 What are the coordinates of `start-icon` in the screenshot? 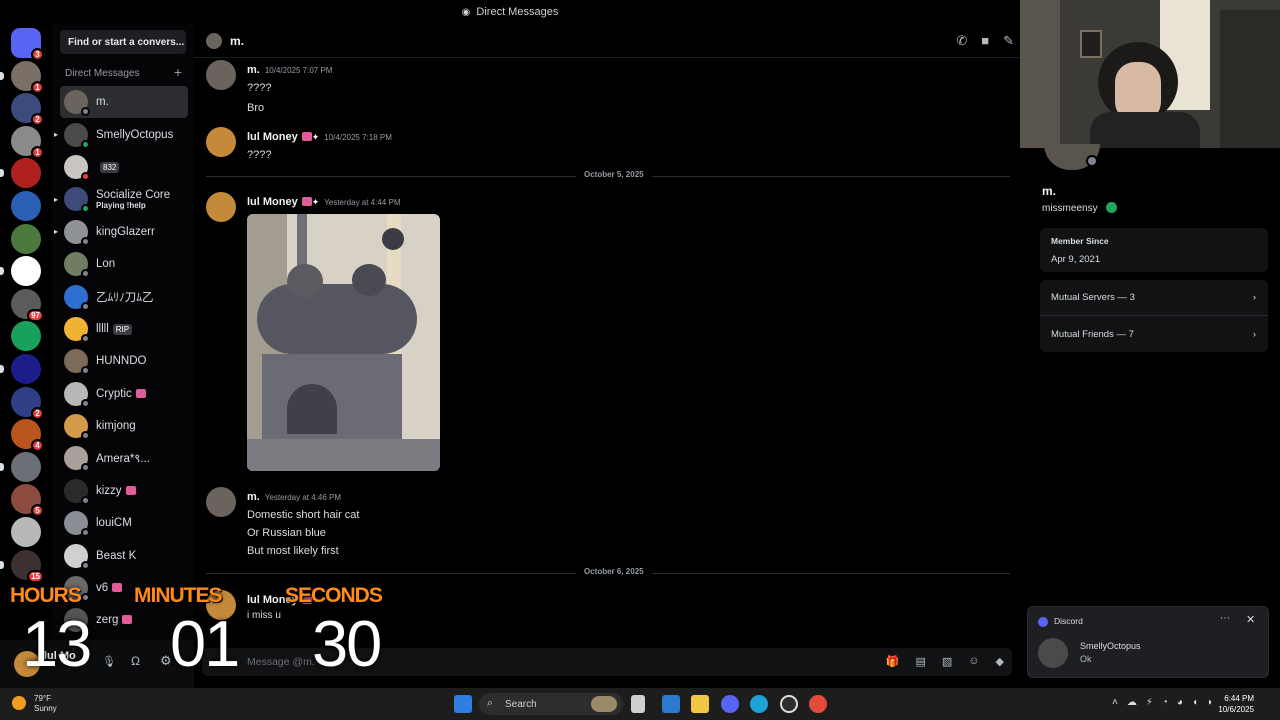 It's located at (463, 704).